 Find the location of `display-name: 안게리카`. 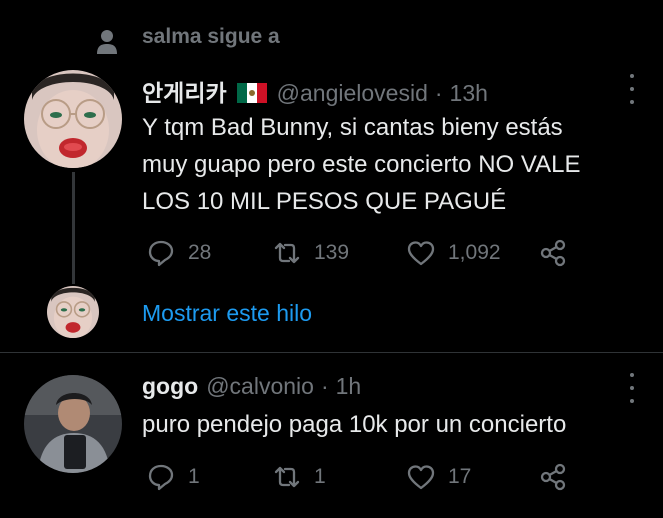

display-name: 안게리카 is located at coordinates (184, 91).